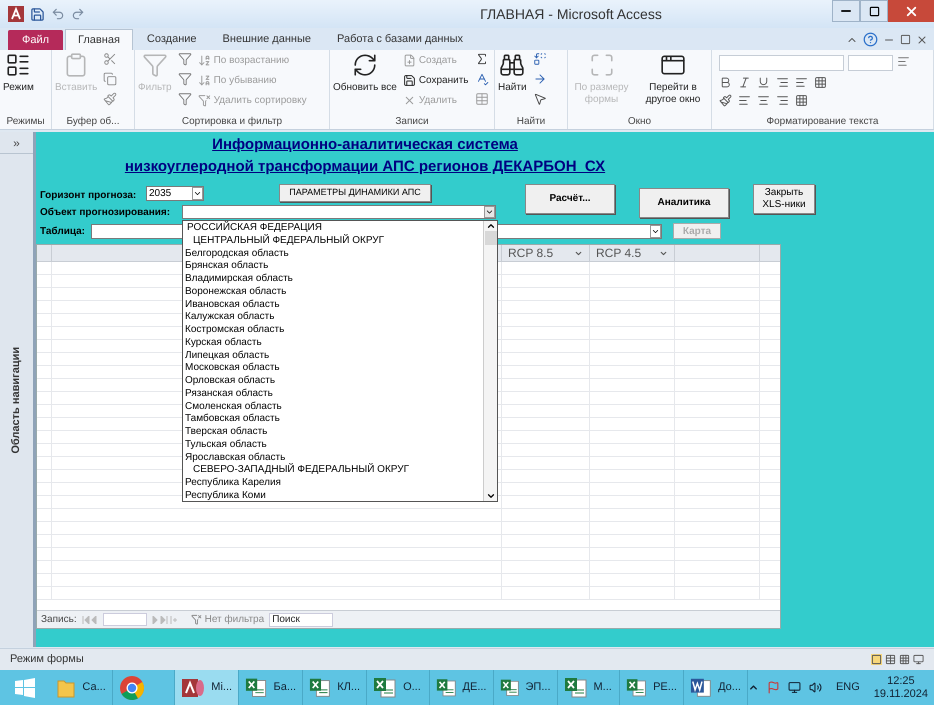 This screenshot has width=934, height=705. Describe the element at coordinates (59, 620) in the screenshot. I see `record-label: Запись:` at that location.